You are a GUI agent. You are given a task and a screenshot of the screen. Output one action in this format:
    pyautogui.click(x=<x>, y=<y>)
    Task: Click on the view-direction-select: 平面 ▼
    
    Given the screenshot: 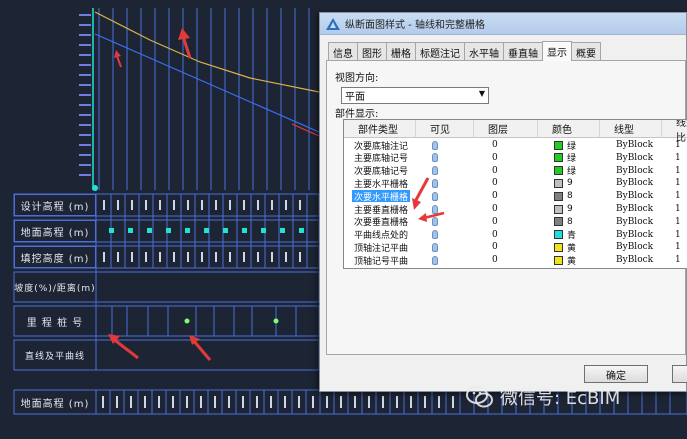 What is the action you would take?
    pyautogui.click(x=415, y=95)
    